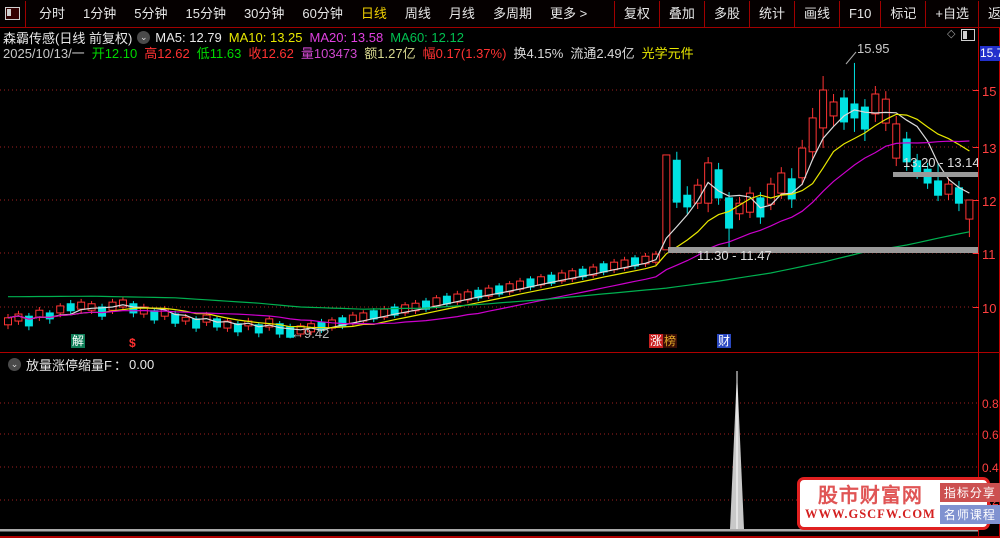 The width and height of the screenshot is (1000, 538). What do you see at coordinates (969, 514) in the screenshot?
I see `watermark-badge-courses: 名师课程` at bounding box center [969, 514].